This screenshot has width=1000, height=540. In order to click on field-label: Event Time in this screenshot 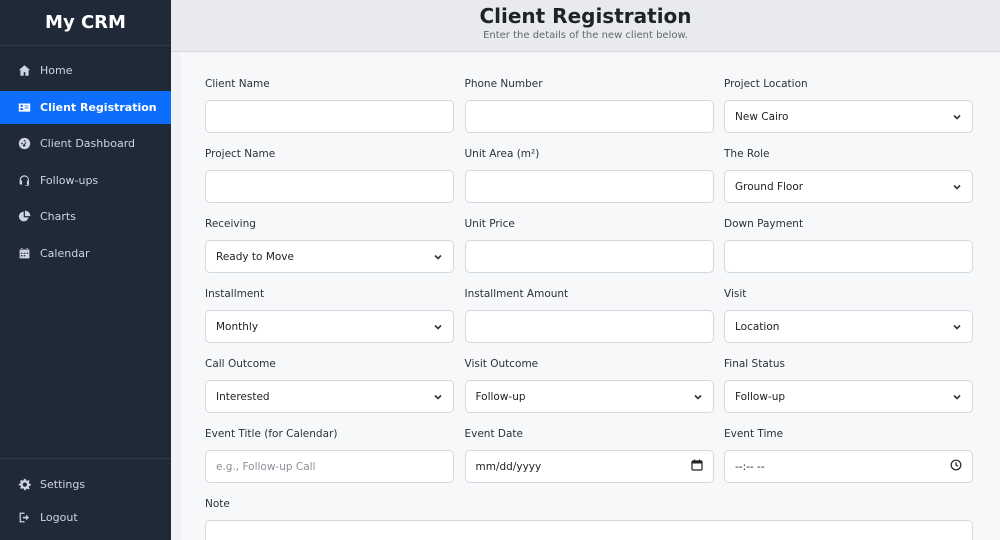, I will do `click(754, 434)`.